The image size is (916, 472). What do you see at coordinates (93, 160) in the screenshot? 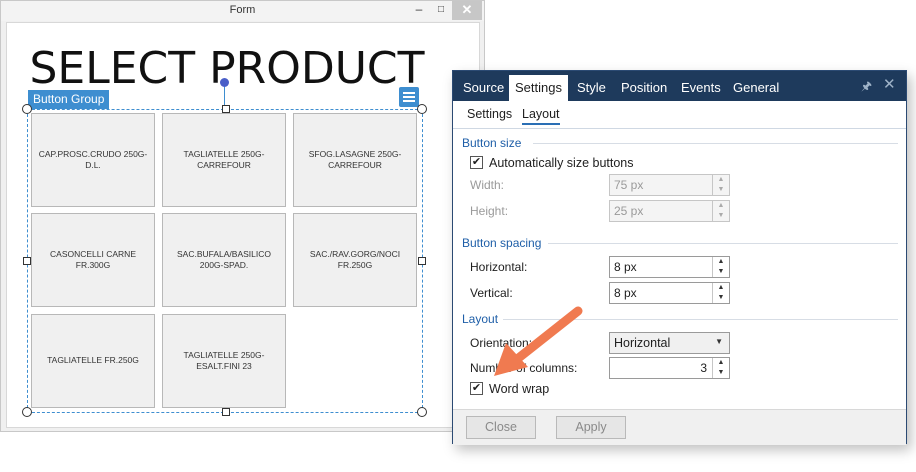
I see `product-button: CAP.PROSC.CRUDO 250G-D.L.` at bounding box center [93, 160].